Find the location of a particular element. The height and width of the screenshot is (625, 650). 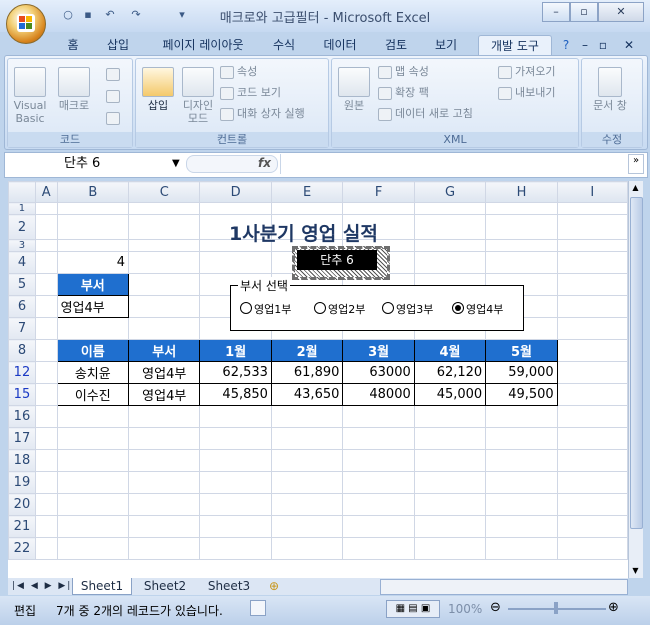

properties-button: 속성 is located at coordinates (238, 72).